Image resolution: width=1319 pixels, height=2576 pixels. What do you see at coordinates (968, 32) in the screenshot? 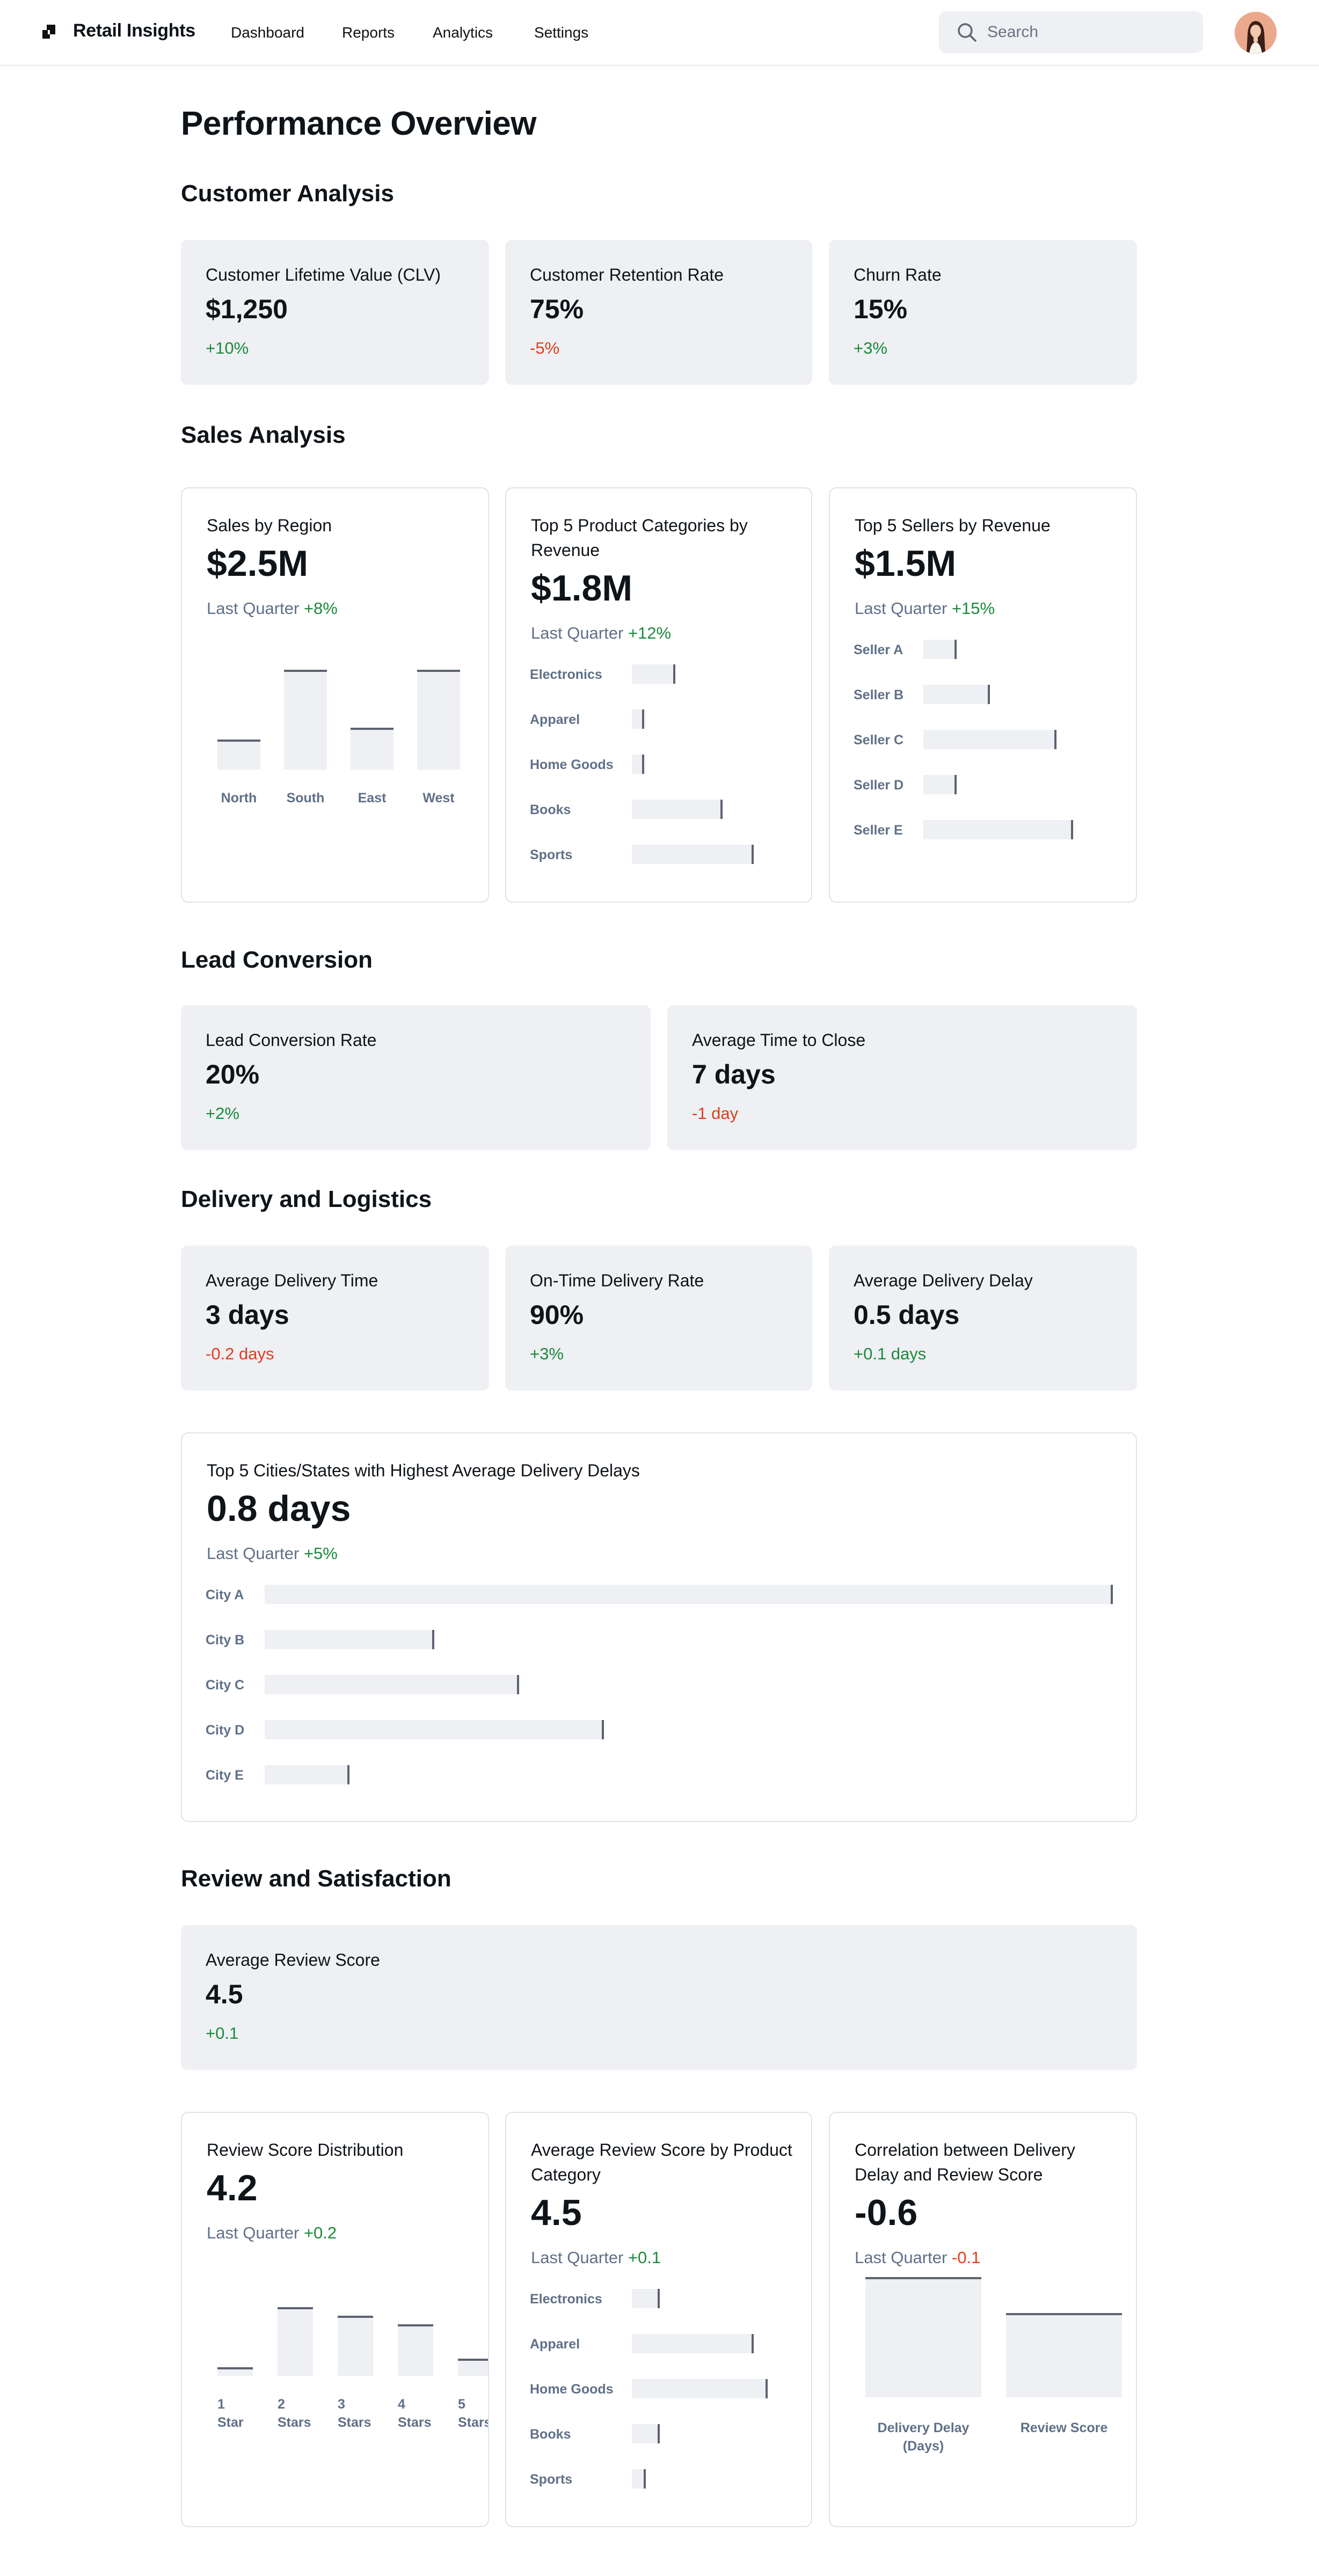
I see `search-icon` at bounding box center [968, 32].